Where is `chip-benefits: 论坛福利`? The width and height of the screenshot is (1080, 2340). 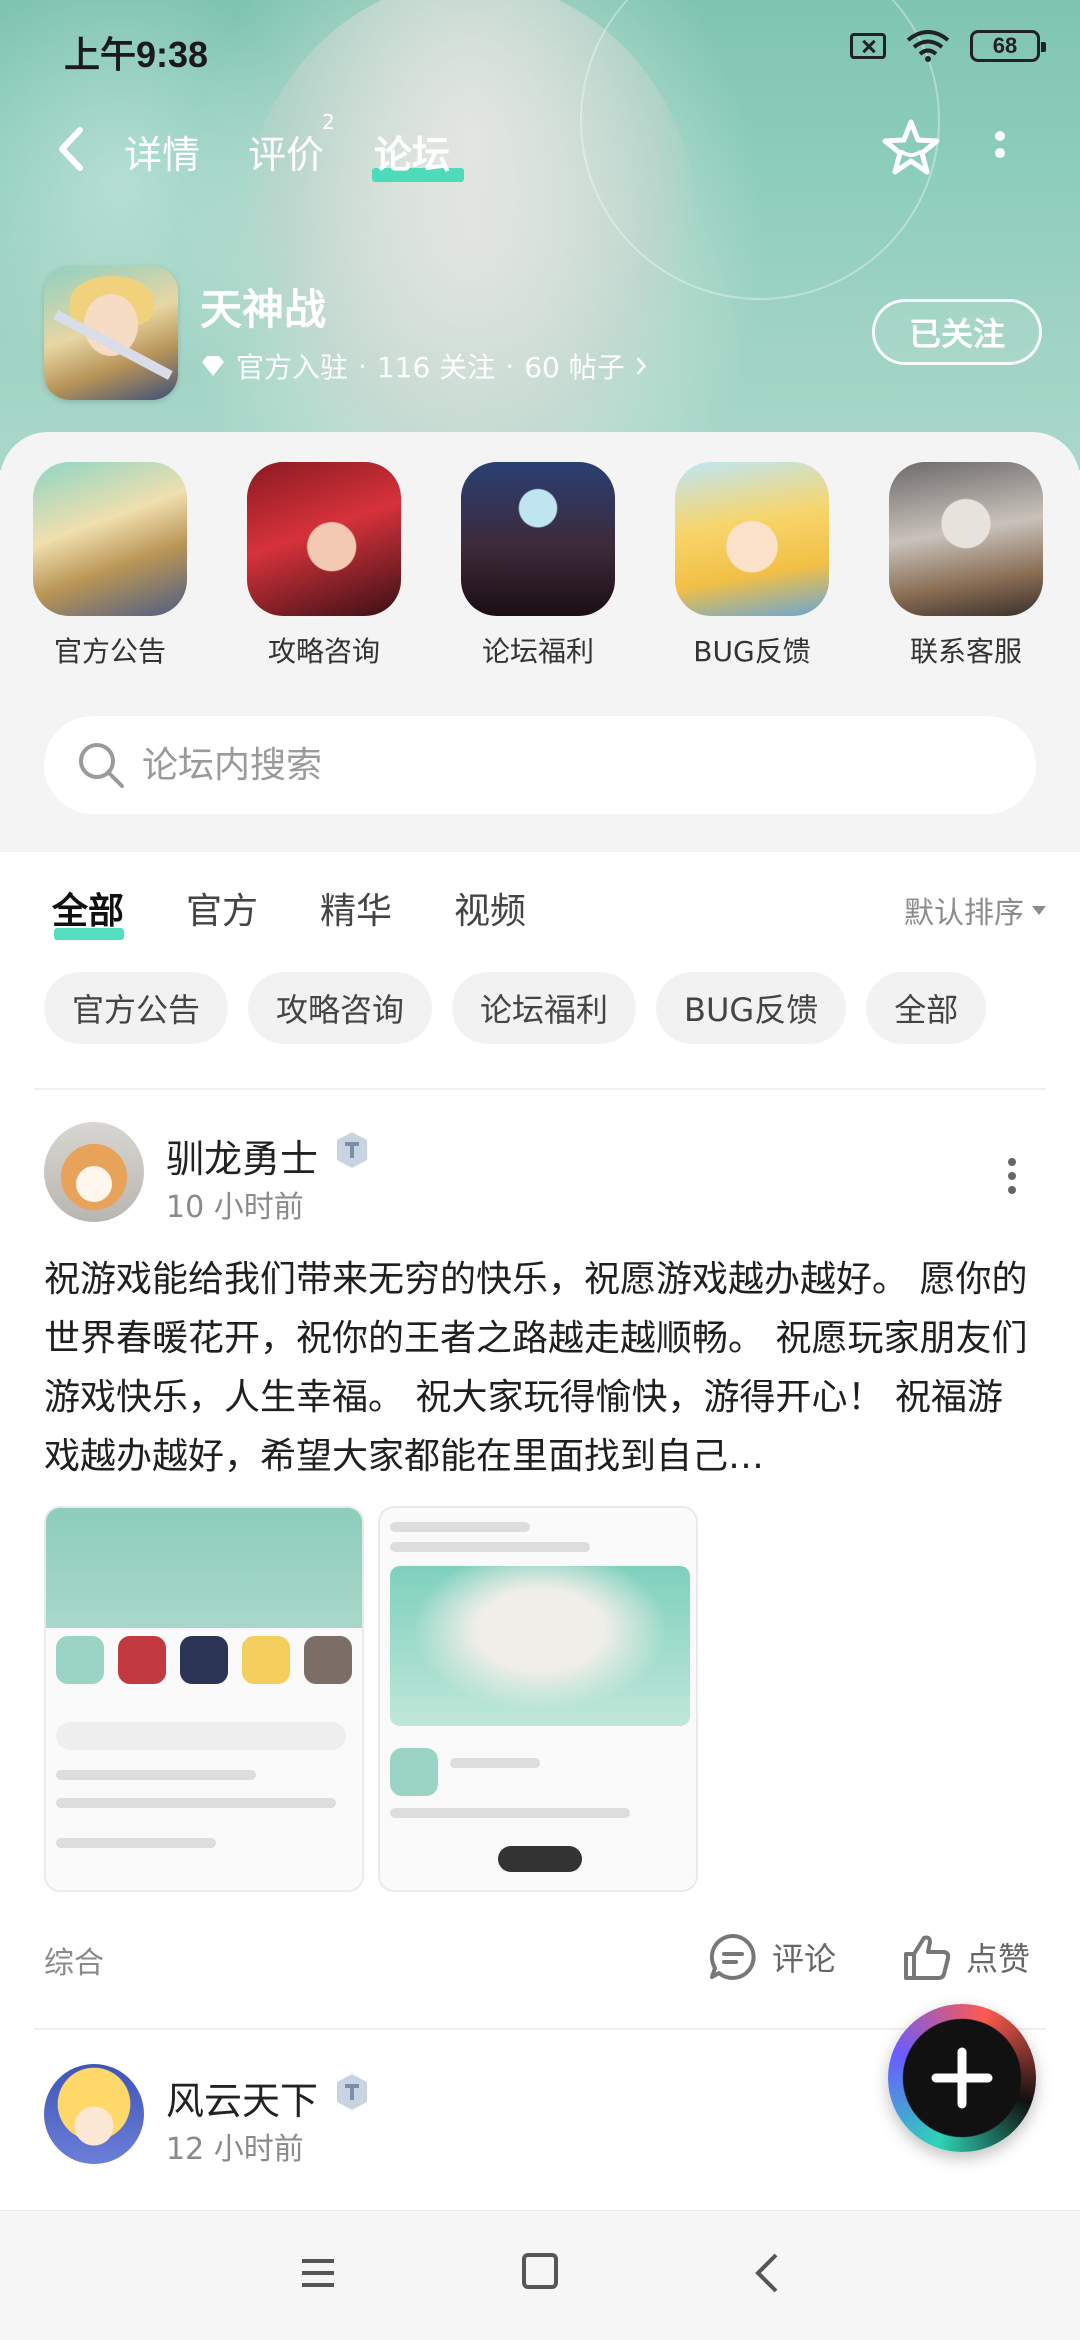
chip-benefits: 论坛福利 is located at coordinates (544, 1008).